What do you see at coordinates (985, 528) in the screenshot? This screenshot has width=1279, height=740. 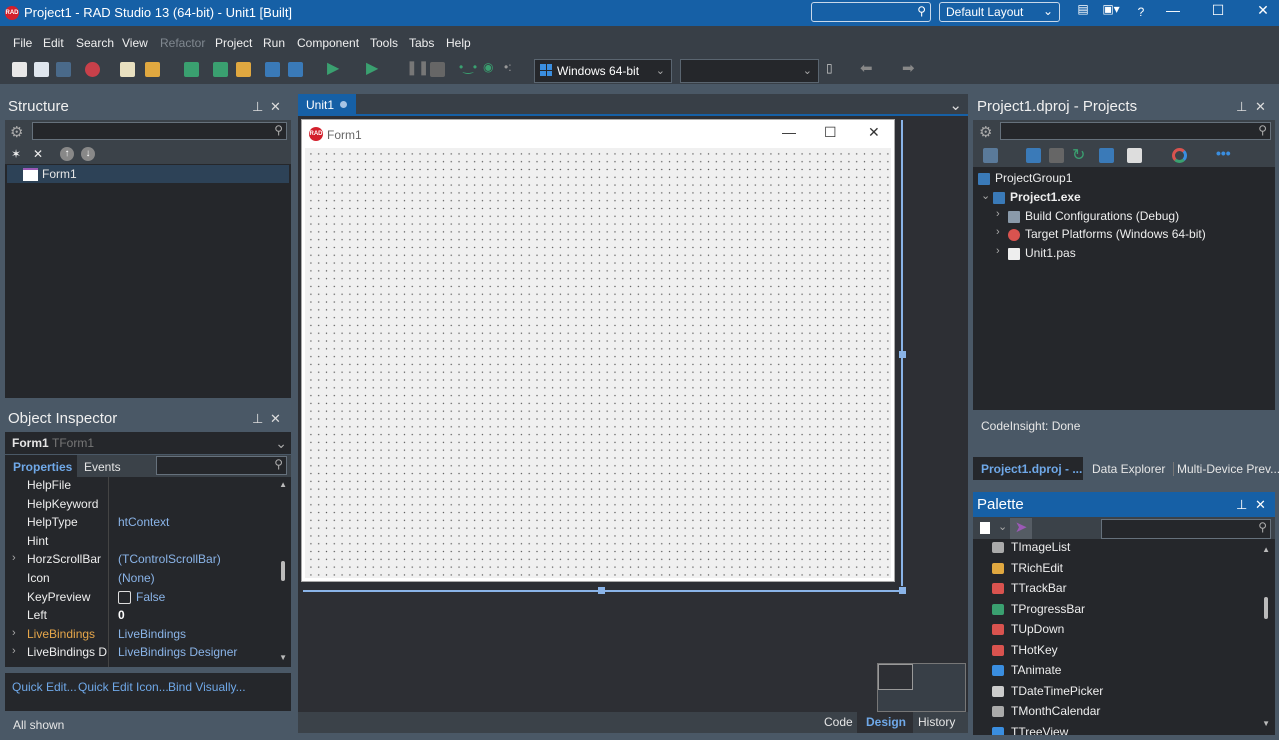 I see `new-component-icon` at bounding box center [985, 528].